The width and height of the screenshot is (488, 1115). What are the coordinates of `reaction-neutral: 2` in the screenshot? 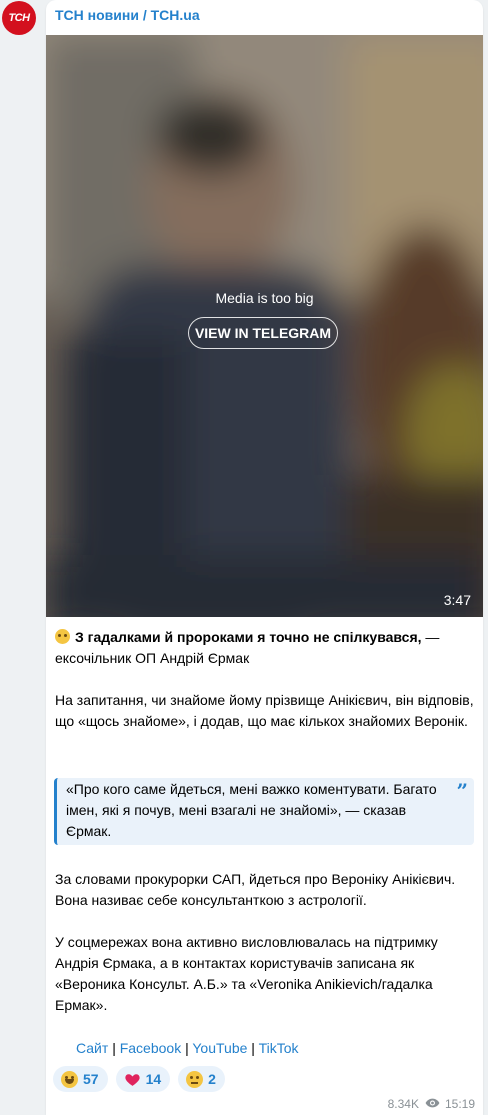 It's located at (201, 1079).